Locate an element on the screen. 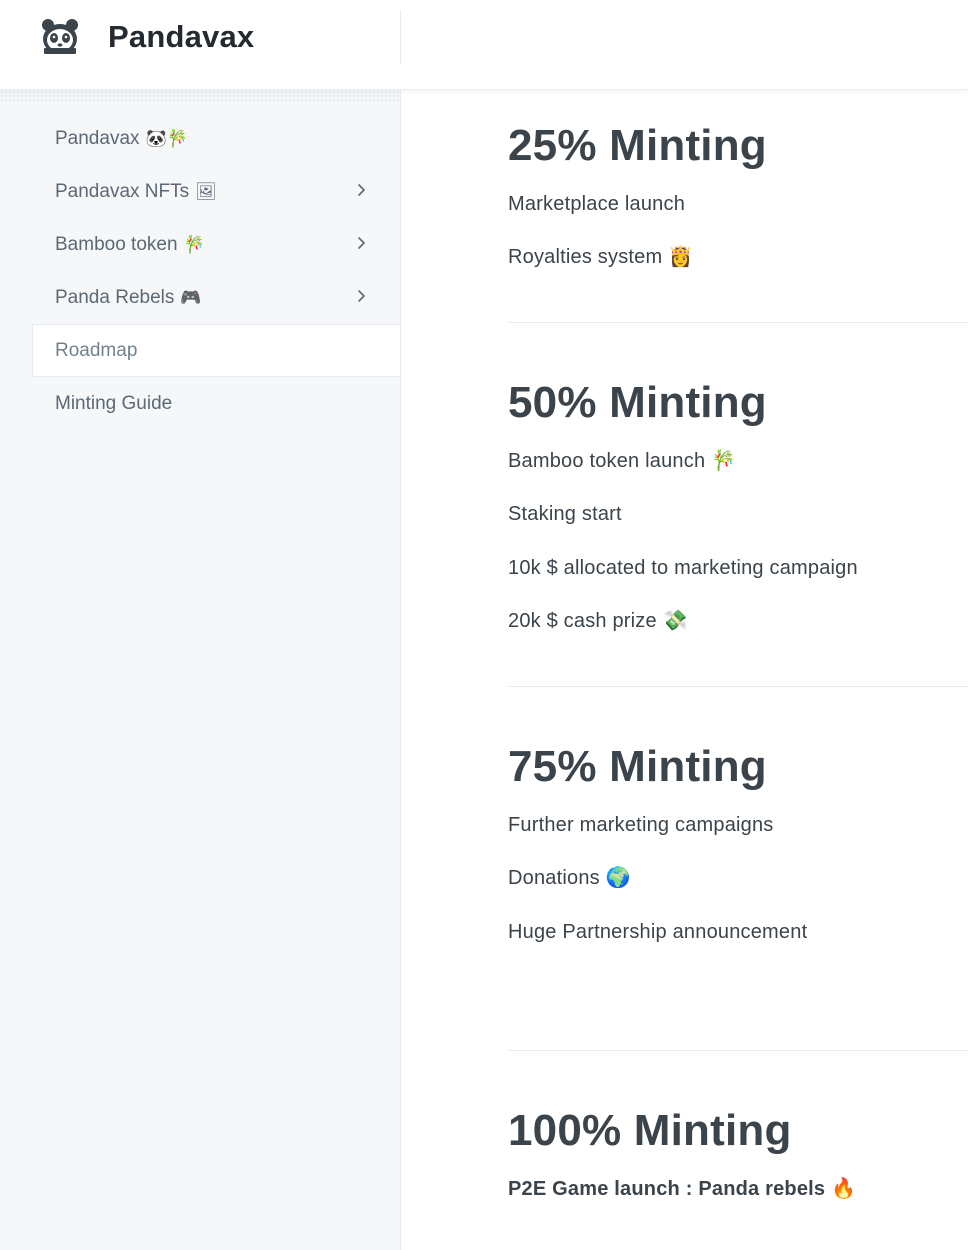  section-heading: 75% Minting is located at coordinates (637, 766).